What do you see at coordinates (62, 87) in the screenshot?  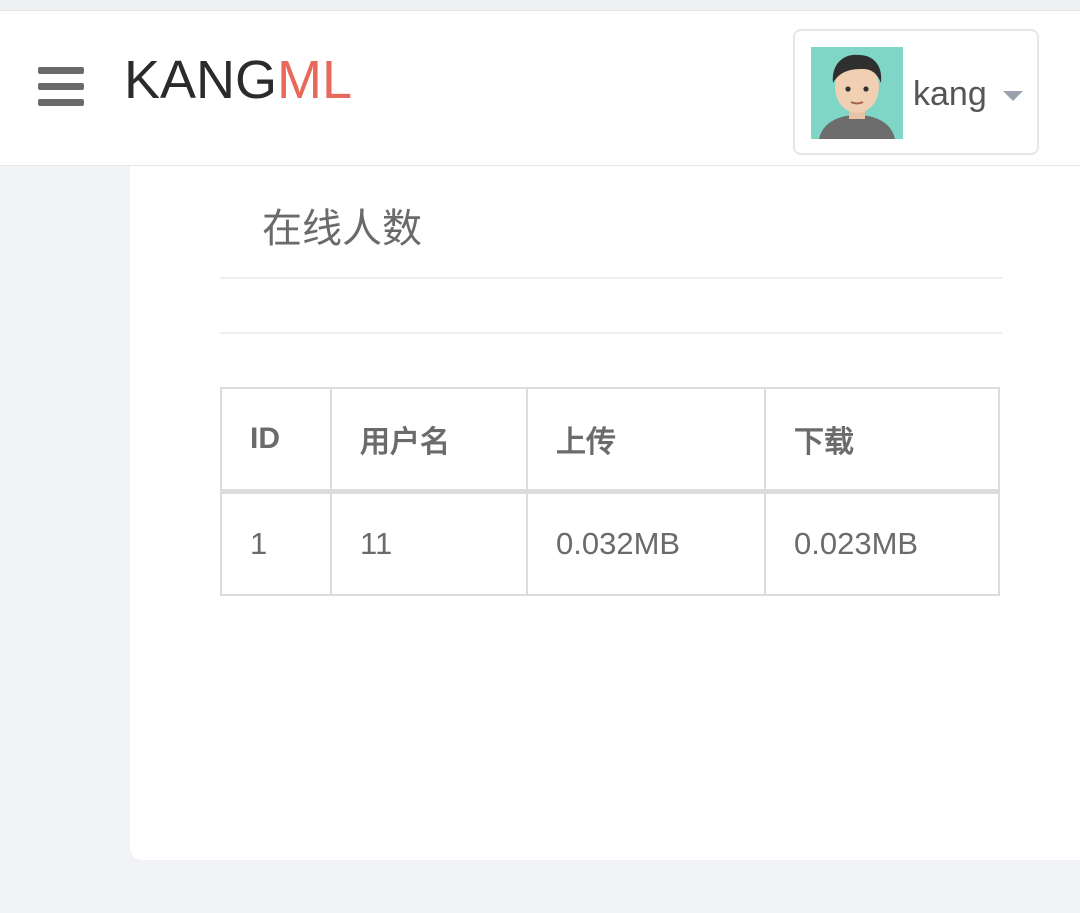 I see `hamburger-menu-icon` at bounding box center [62, 87].